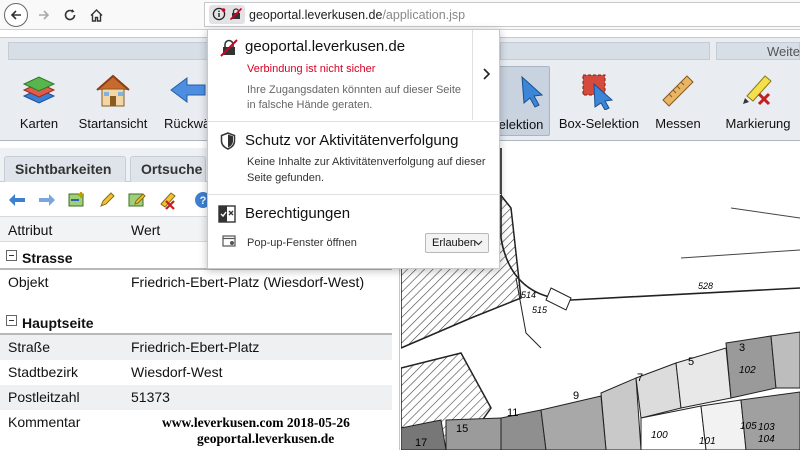  I want to click on section-hauptseite: Hauptseite, so click(196, 321).